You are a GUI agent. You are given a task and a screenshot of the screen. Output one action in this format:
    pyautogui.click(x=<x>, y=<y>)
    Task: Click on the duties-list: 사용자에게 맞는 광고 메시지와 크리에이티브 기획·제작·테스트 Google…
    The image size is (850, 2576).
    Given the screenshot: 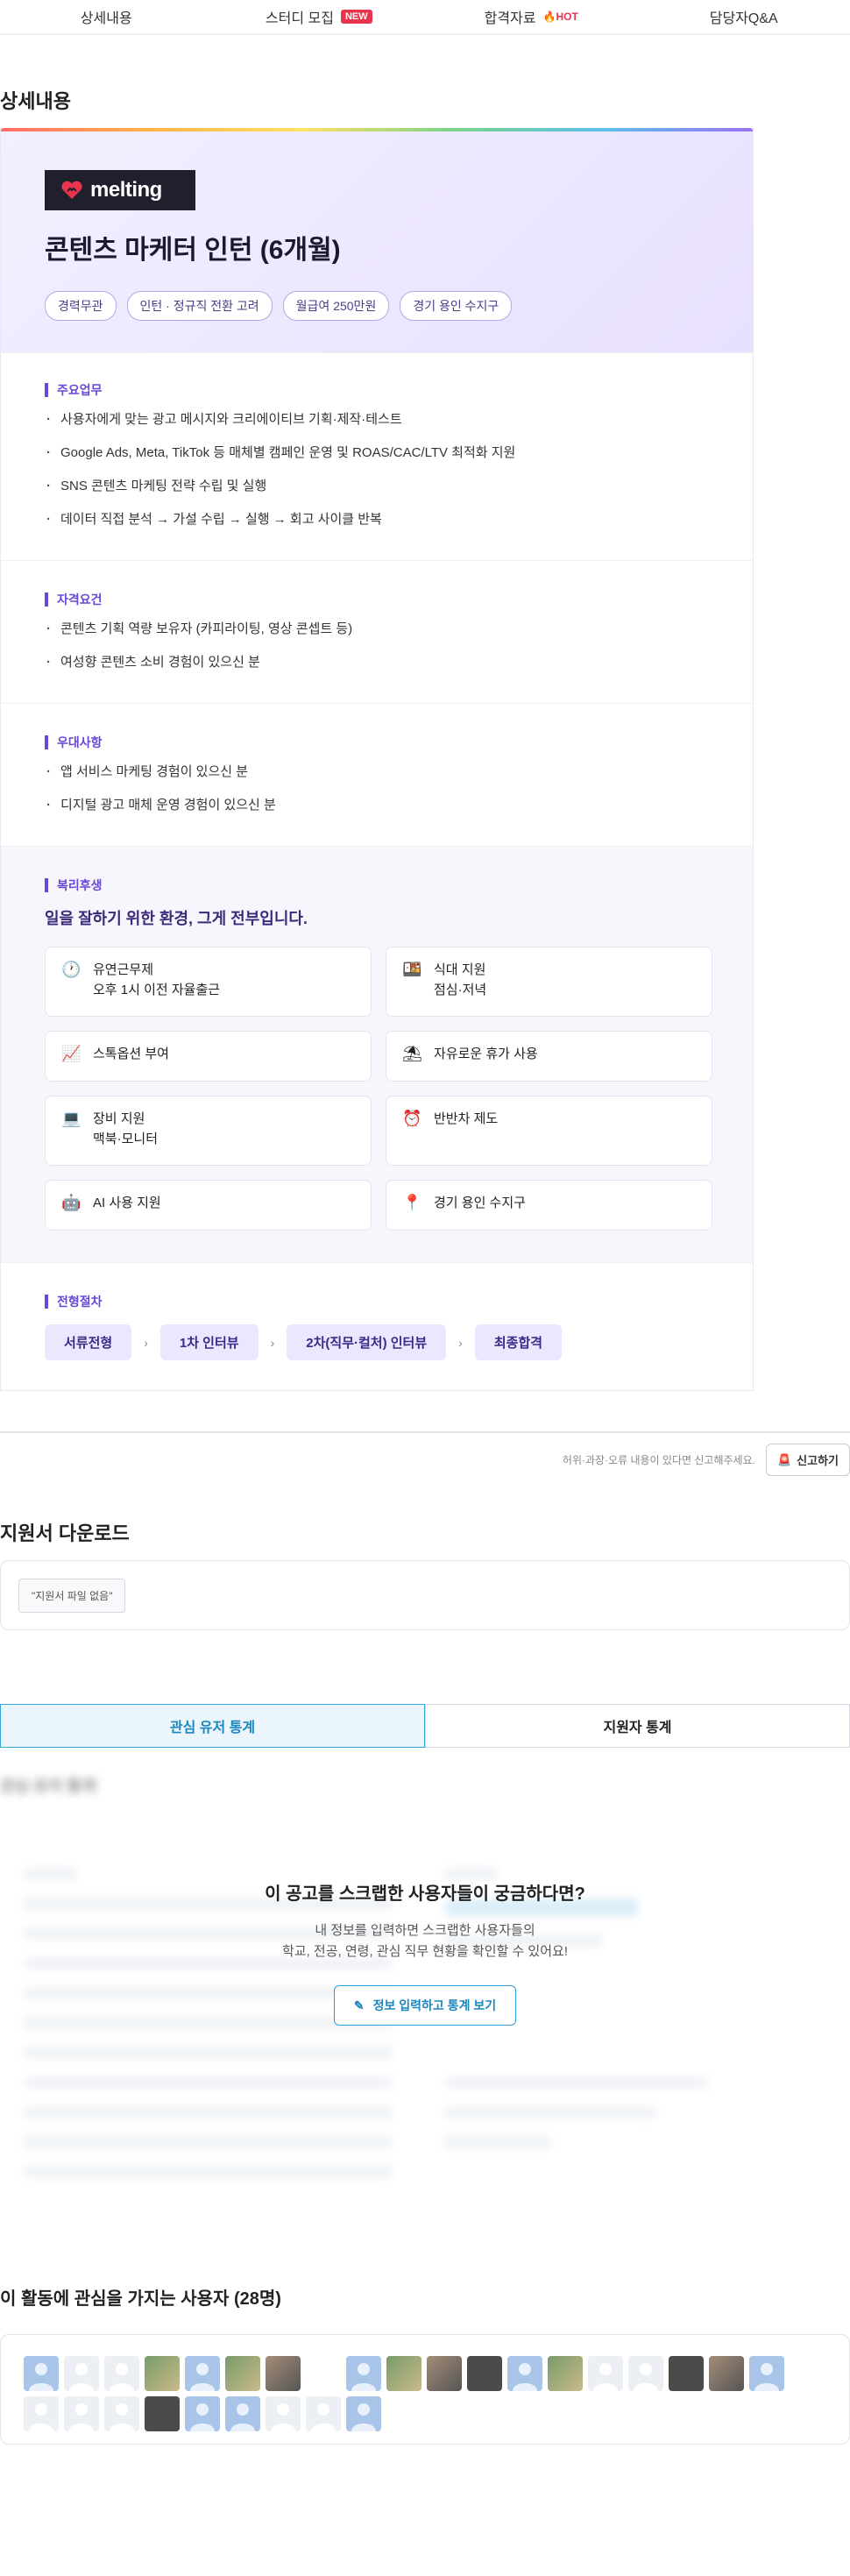 What is the action you would take?
    pyautogui.click(x=377, y=470)
    